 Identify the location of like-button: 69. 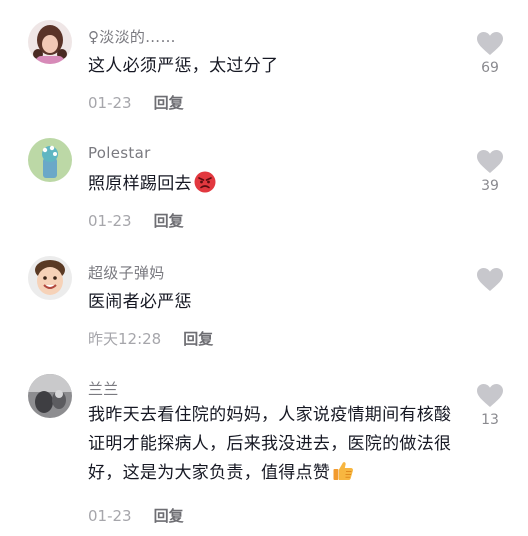
(490, 54).